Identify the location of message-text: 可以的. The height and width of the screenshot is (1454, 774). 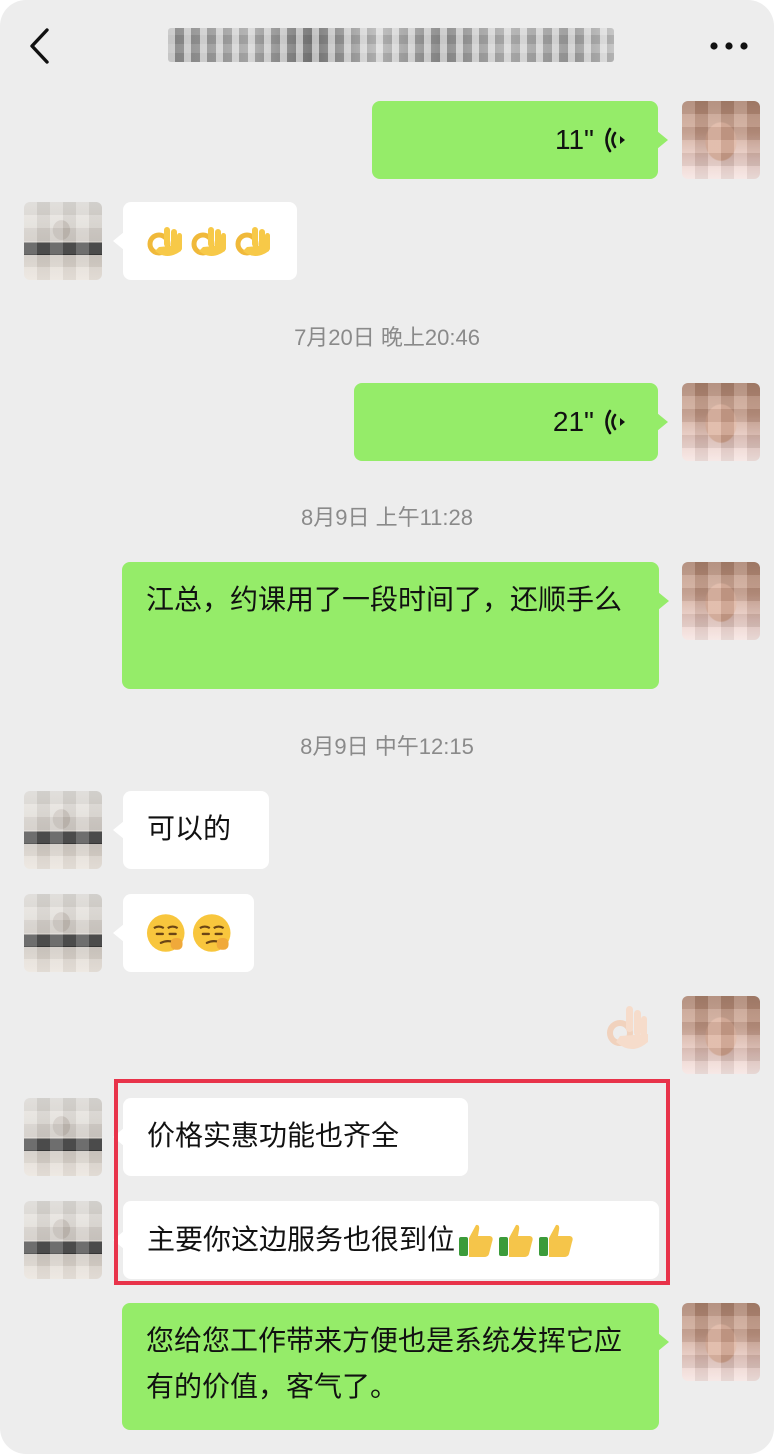
(189, 828).